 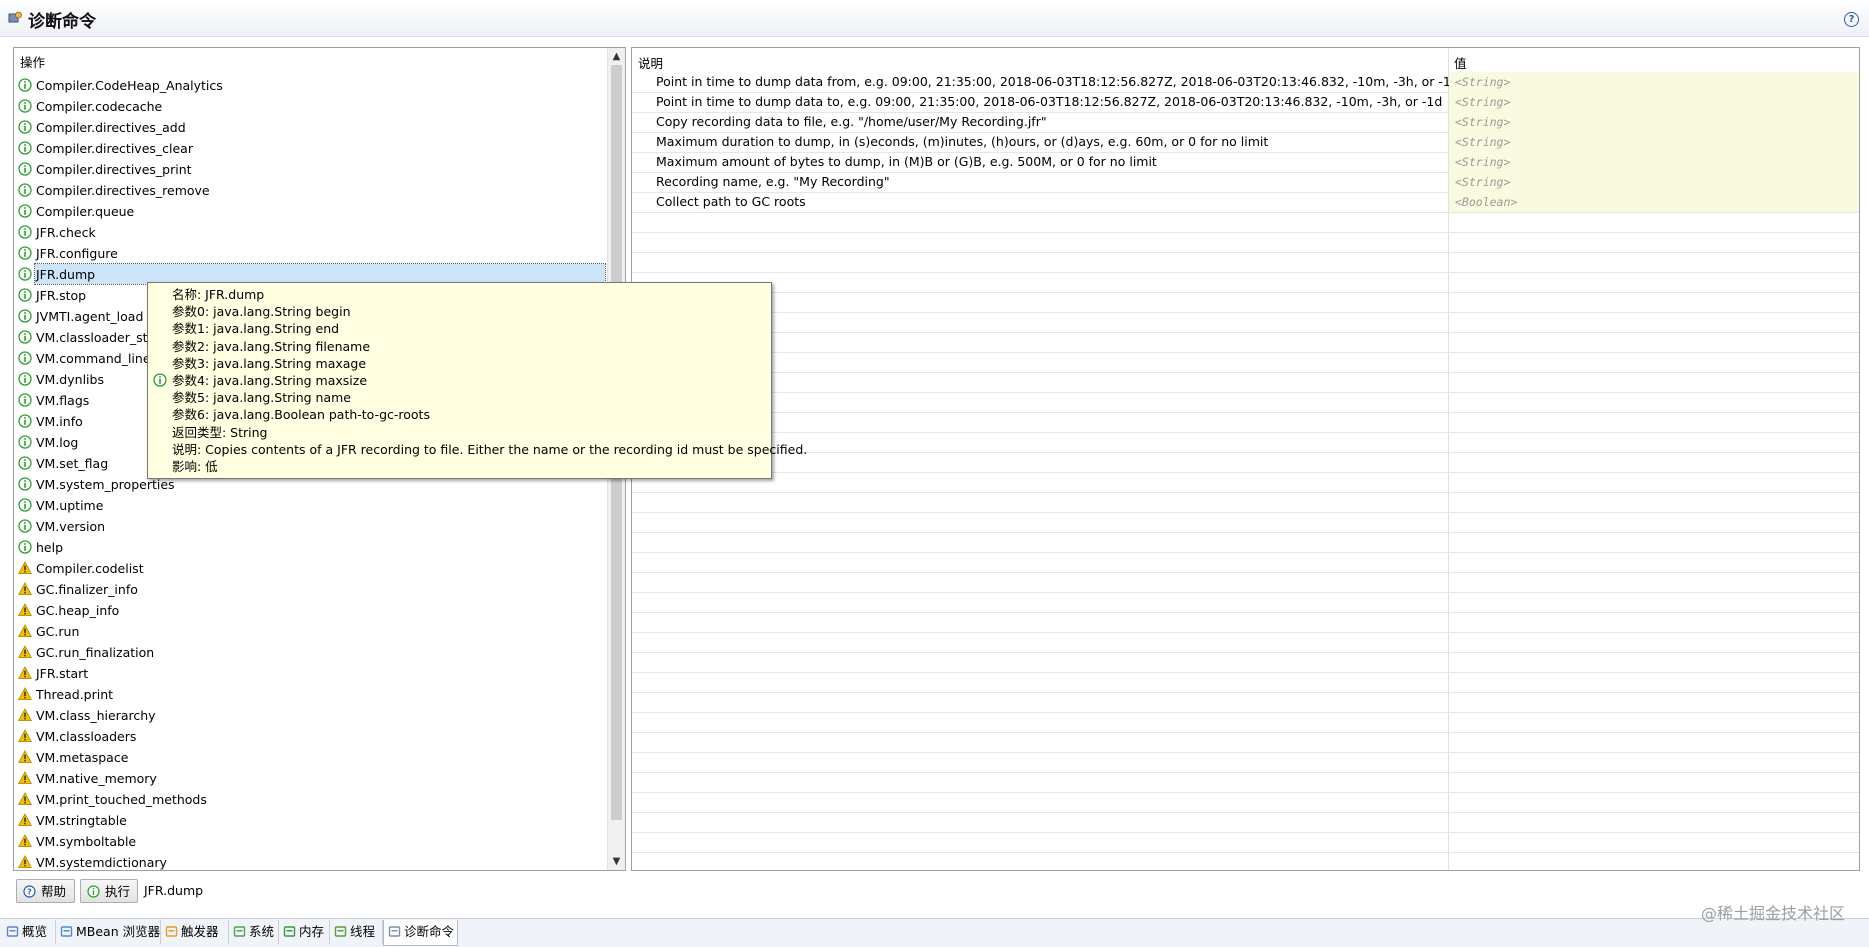 What do you see at coordinates (320, 274) in the screenshot?
I see `operation-label: JFR.dump` at bounding box center [320, 274].